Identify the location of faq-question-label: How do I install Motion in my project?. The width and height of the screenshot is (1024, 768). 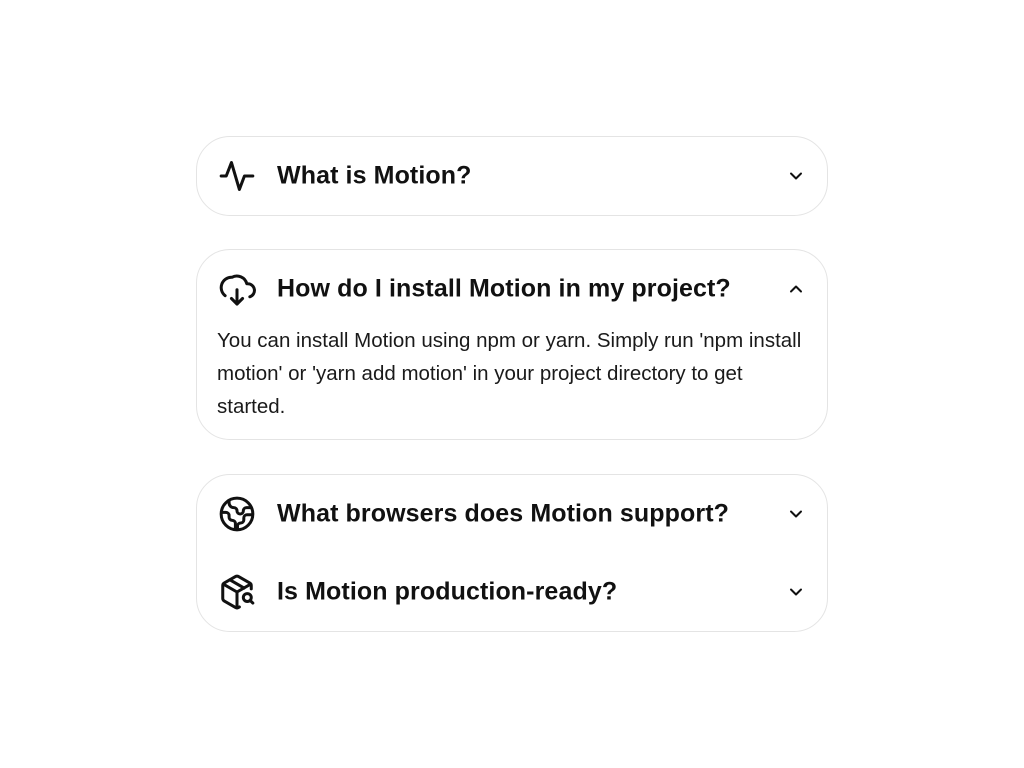
(504, 288).